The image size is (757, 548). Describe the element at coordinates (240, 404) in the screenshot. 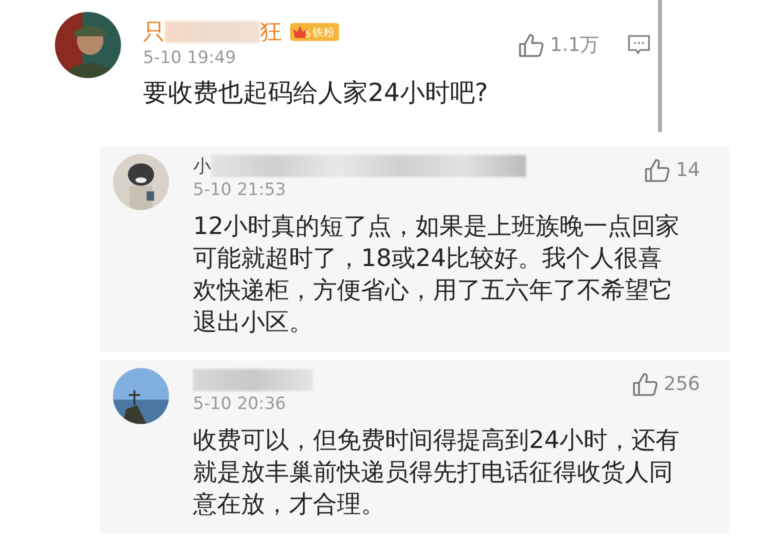

I see `reply-time: 5-10 20:36` at that location.